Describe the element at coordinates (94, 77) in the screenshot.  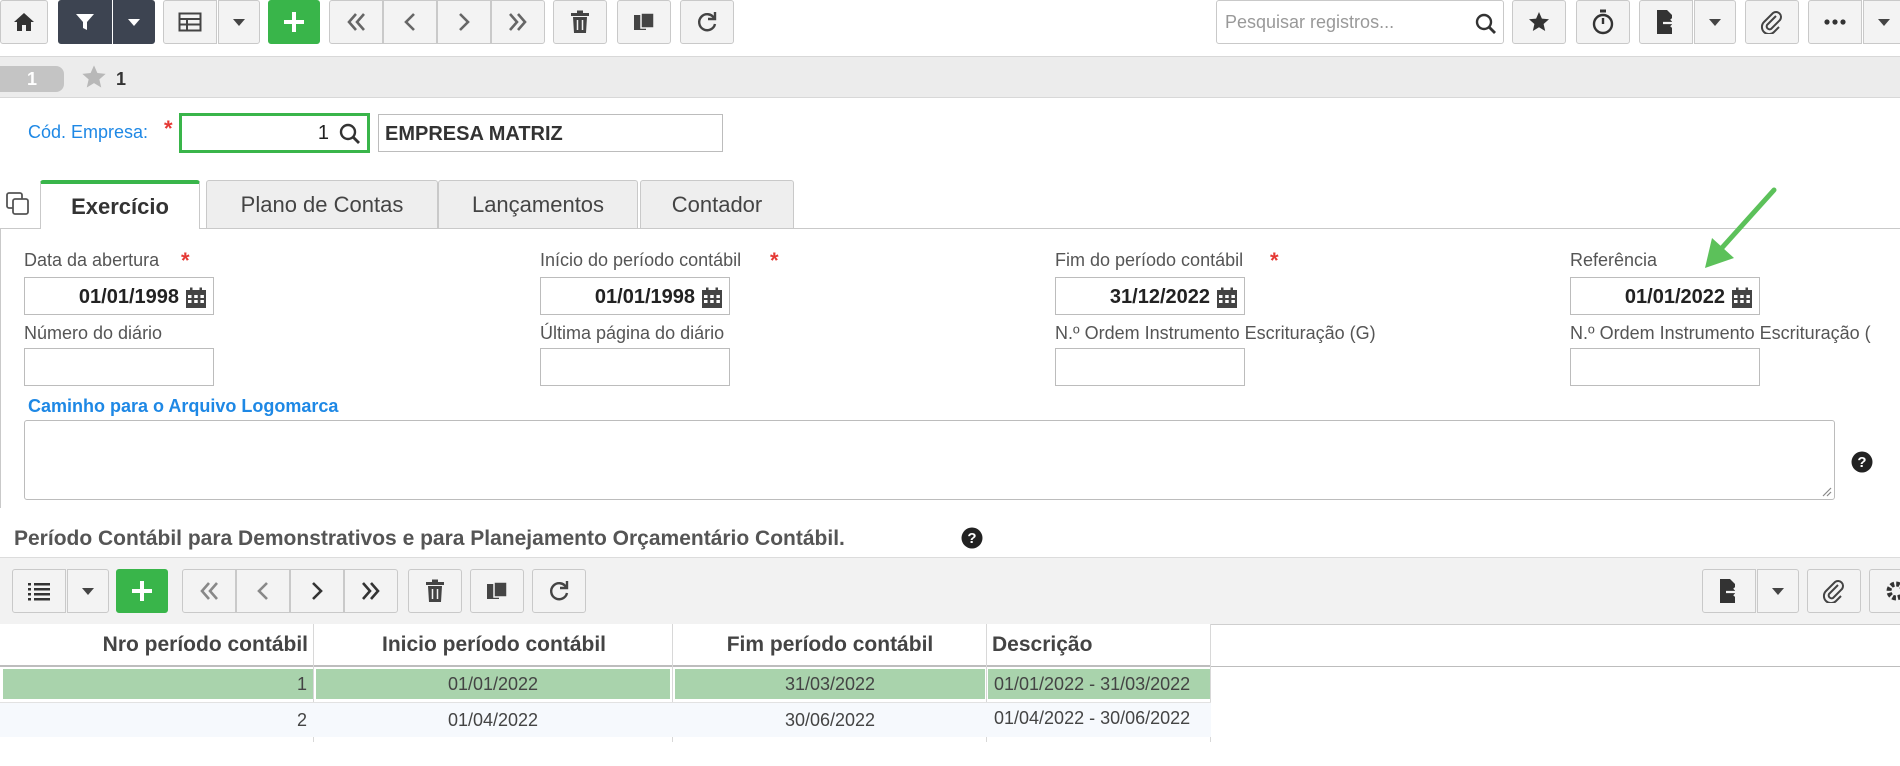
I see `star-icon` at that location.